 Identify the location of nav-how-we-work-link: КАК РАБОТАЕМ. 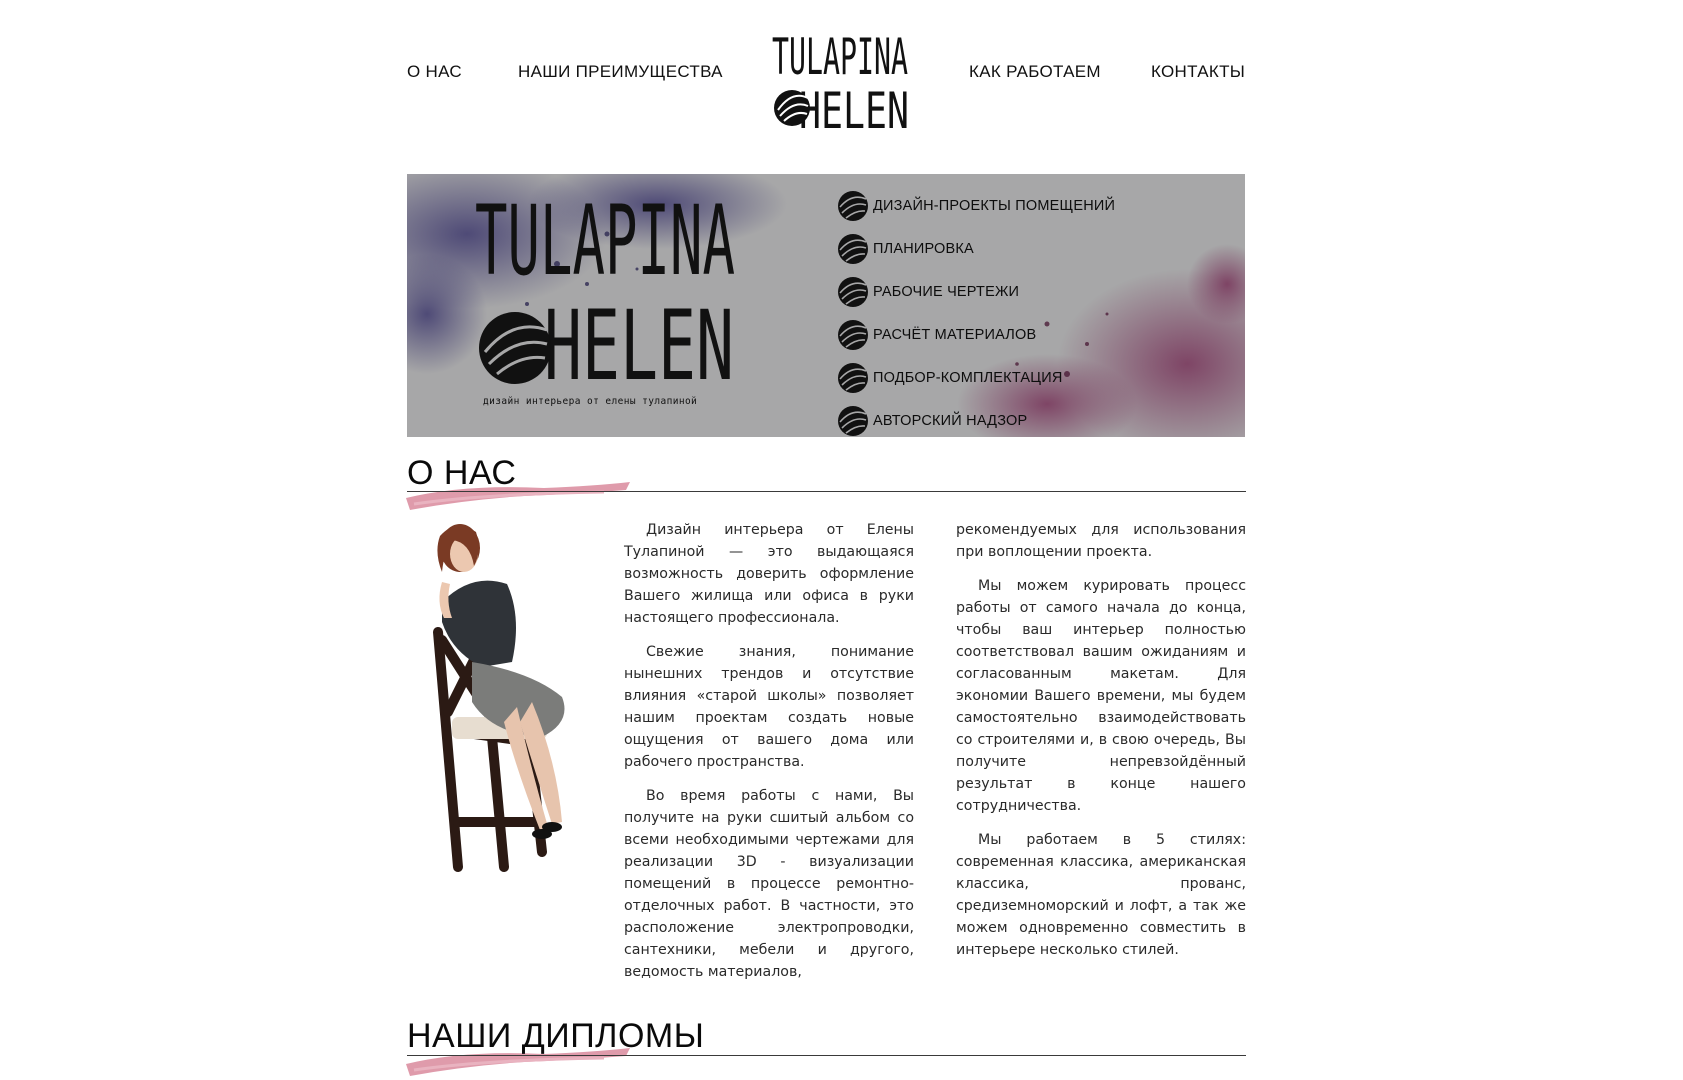
(1035, 72).